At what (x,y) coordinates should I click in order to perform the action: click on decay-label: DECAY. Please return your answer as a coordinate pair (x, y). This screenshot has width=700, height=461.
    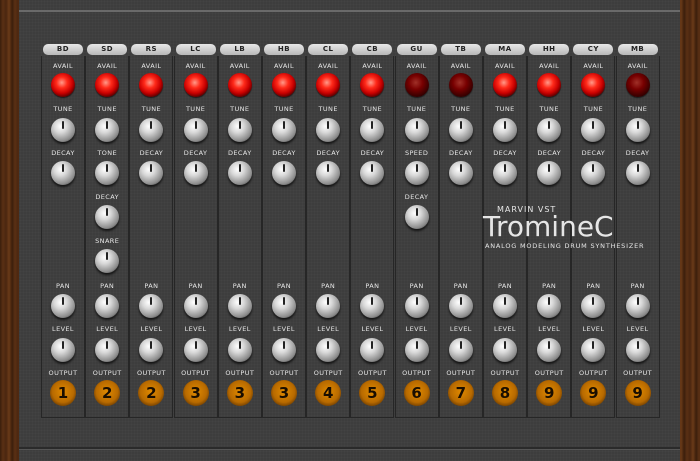
    Looking at the image, I should click on (637, 153).